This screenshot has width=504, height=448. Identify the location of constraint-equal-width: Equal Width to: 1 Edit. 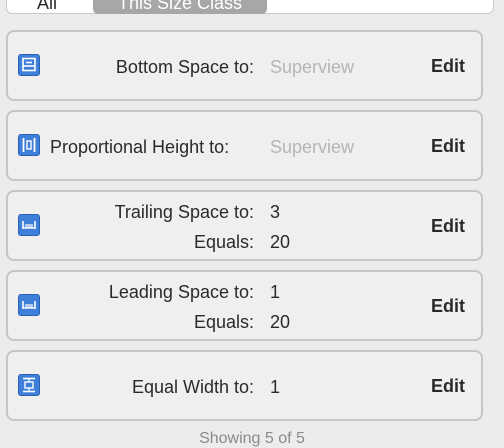
(244, 385).